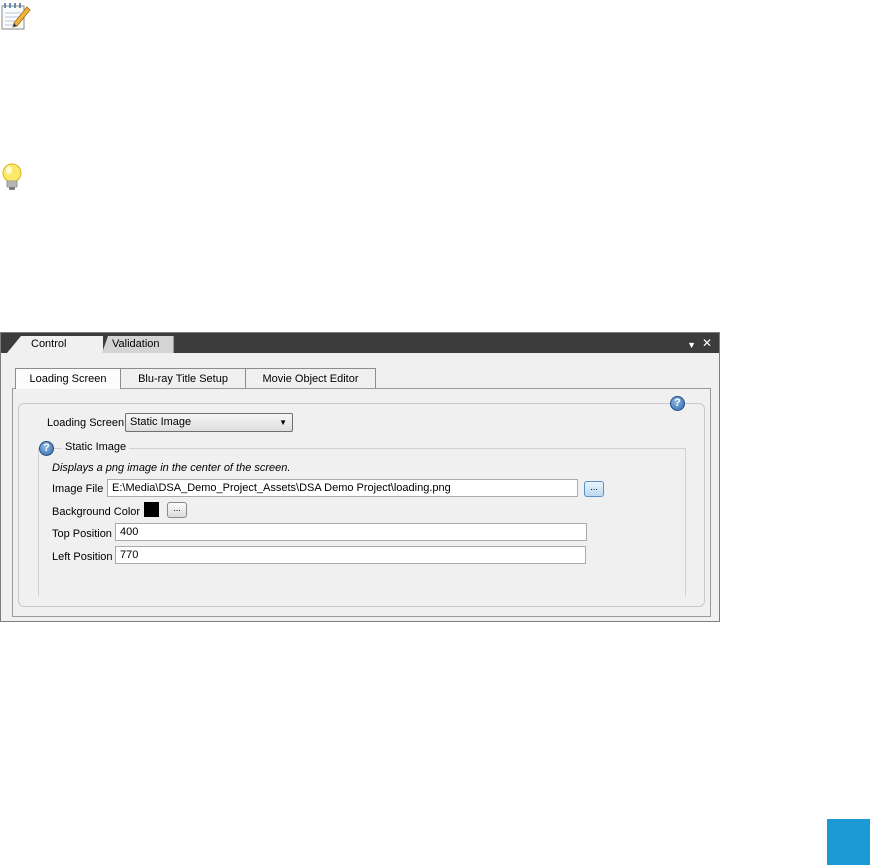  What do you see at coordinates (351, 532) in the screenshot?
I see `top-position-field: 400` at bounding box center [351, 532].